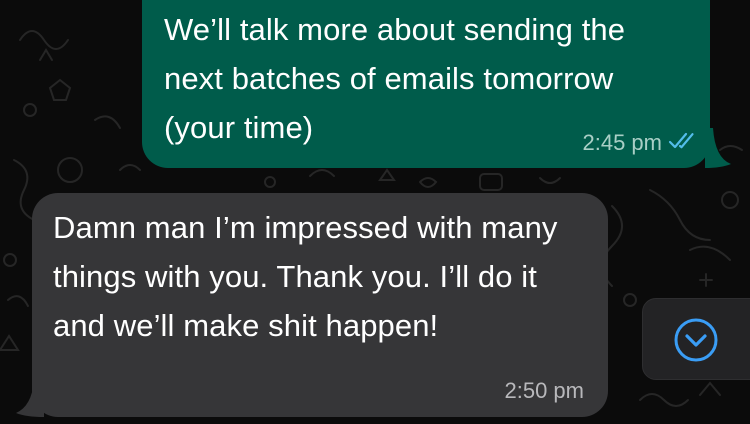 This screenshot has width=750, height=424. What do you see at coordinates (696, 342) in the screenshot?
I see `chevron-down-icon` at bounding box center [696, 342].